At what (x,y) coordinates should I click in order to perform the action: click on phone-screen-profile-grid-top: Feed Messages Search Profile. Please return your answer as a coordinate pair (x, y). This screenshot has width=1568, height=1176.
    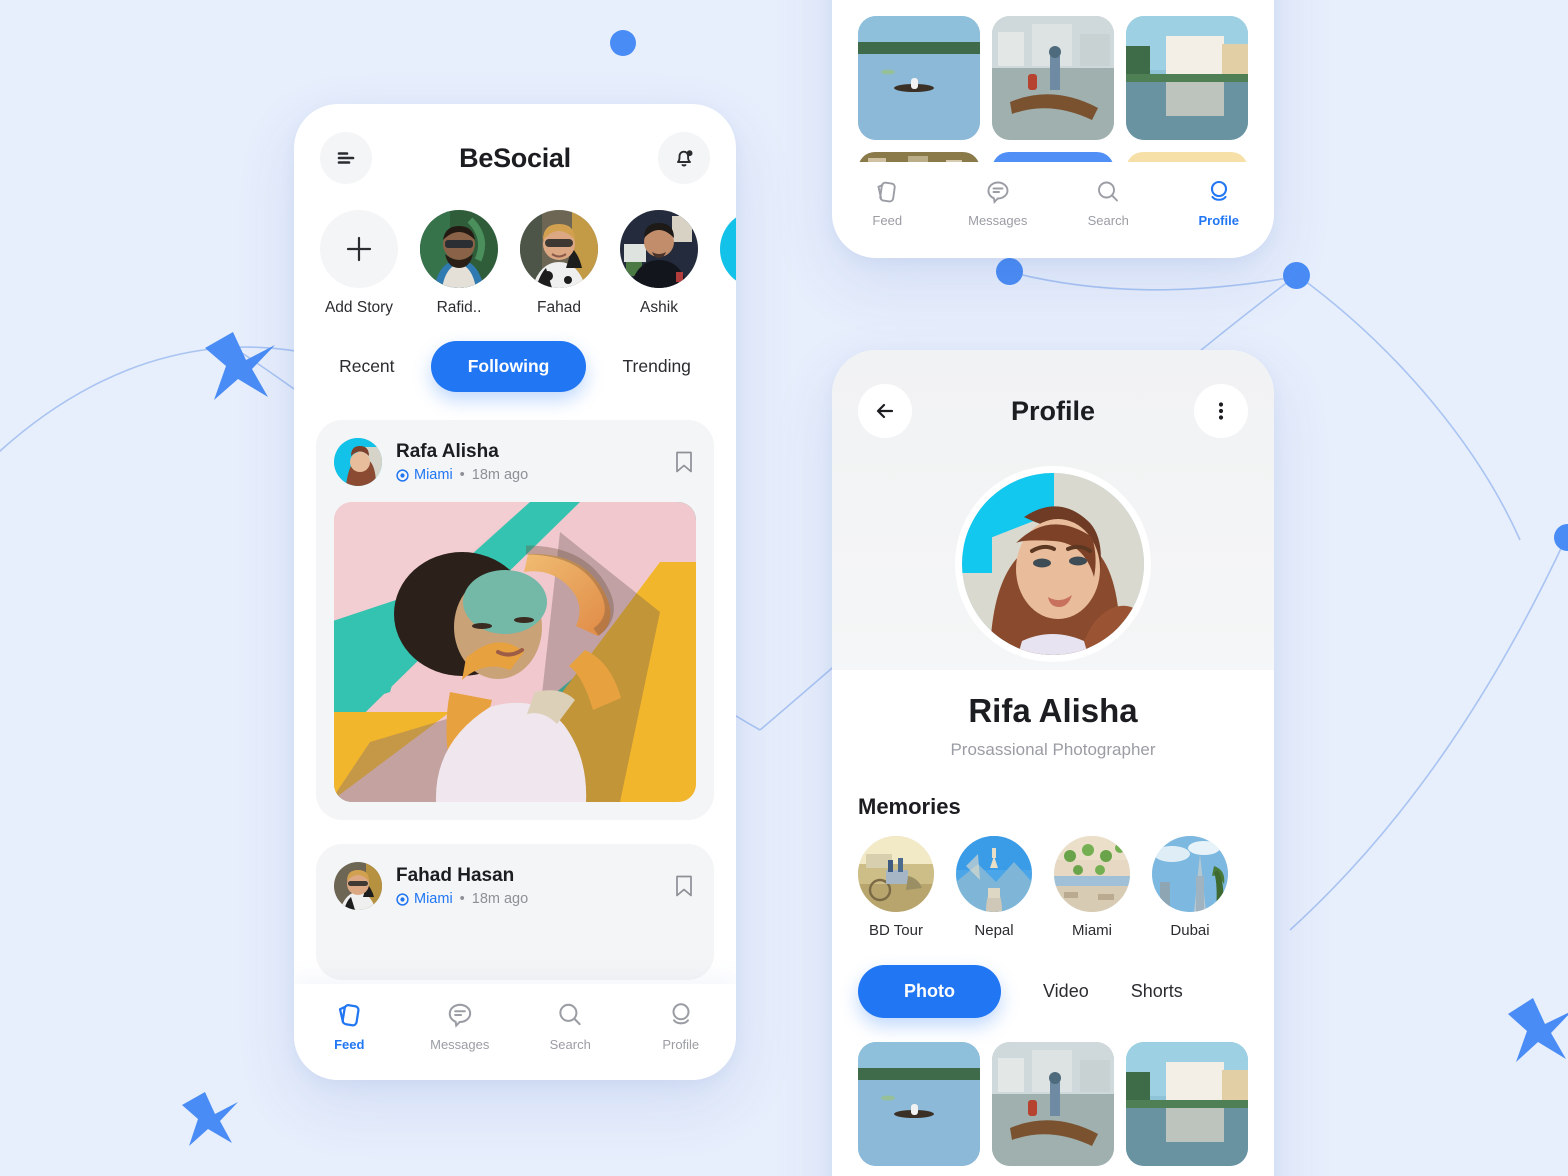
    Looking at the image, I should click on (1053, 129).